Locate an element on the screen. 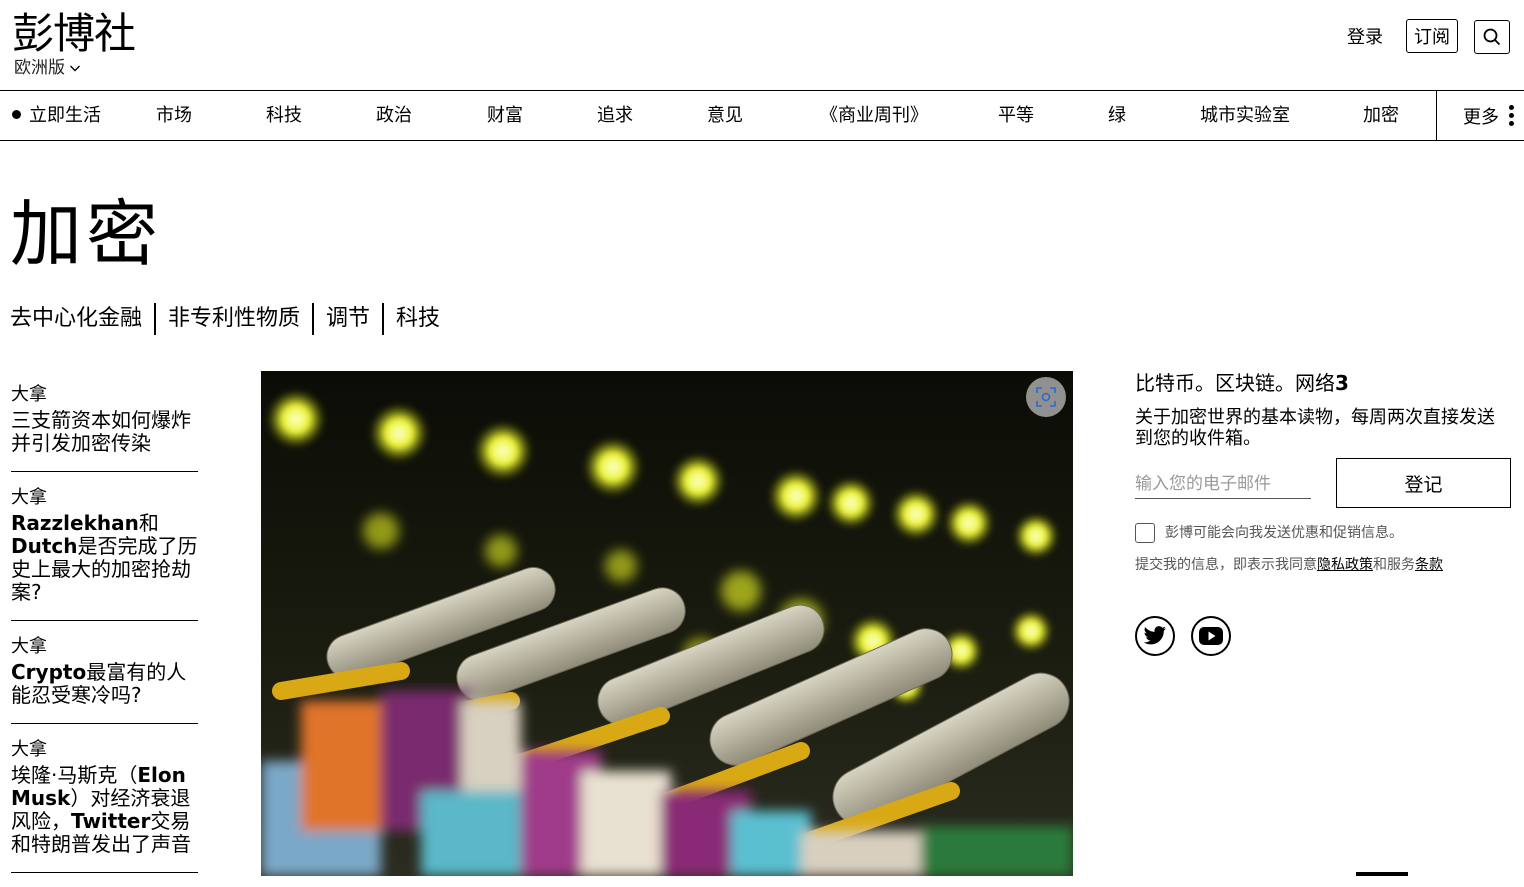 The height and width of the screenshot is (887, 1524). headline-fragment: 三支箭资本如何爆炸并引发加密传染 is located at coordinates (101, 431).